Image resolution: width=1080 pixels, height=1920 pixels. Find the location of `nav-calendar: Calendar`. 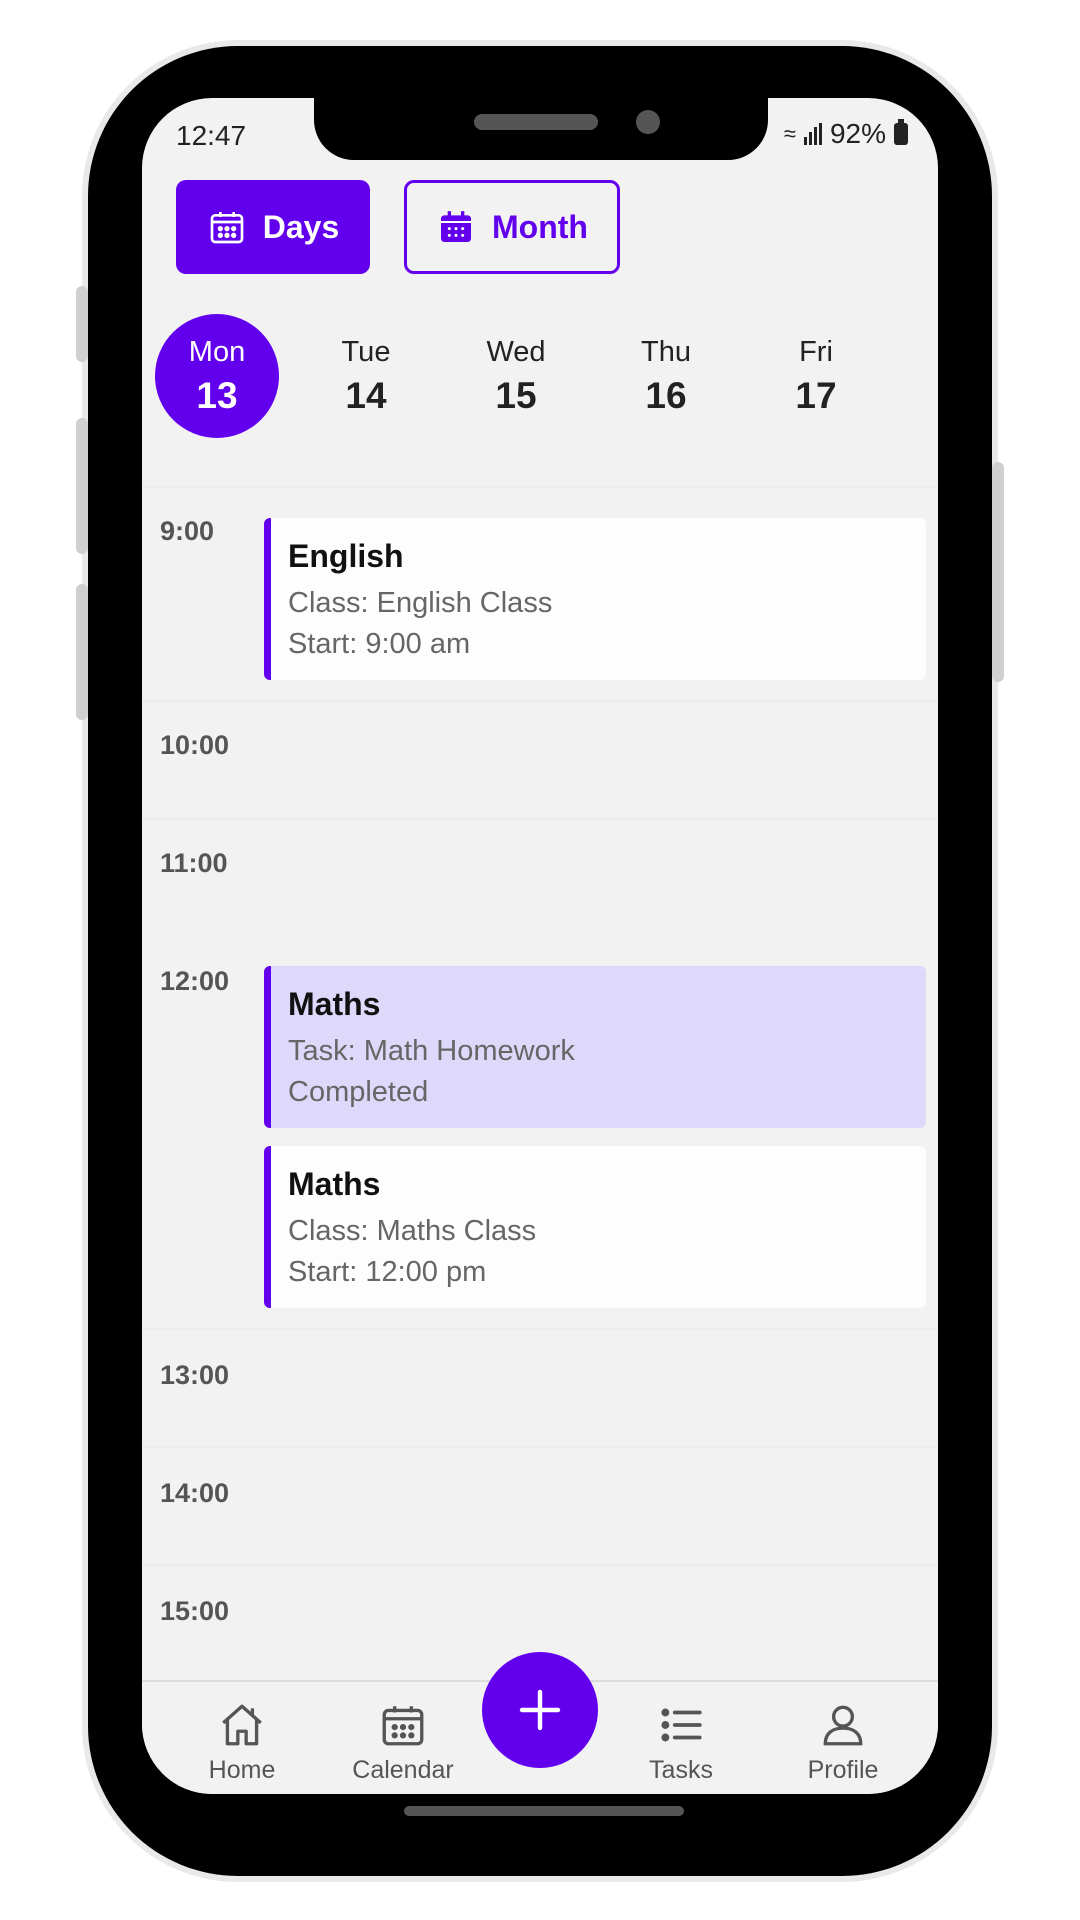

nav-calendar: Calendar is located at coordinates (403, 1742).